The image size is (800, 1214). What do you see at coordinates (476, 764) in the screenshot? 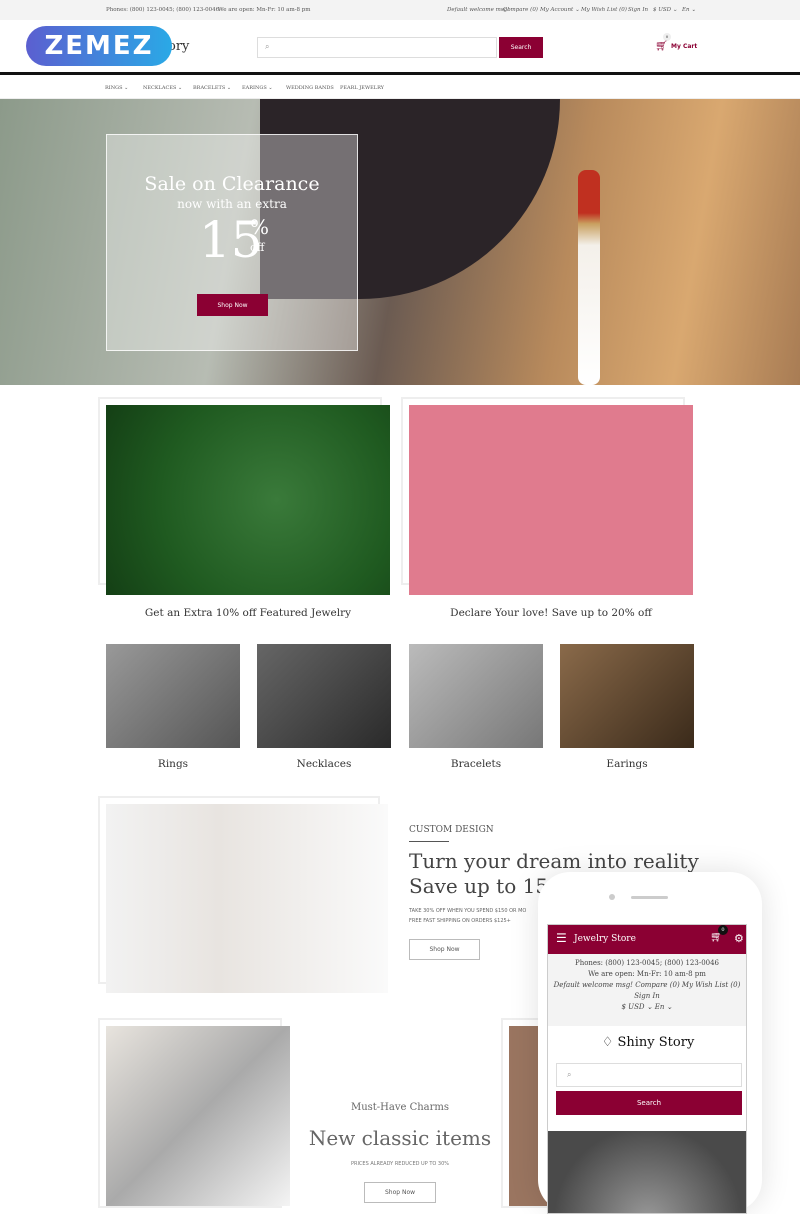
I see `category-label-bracelets: Bracelets` at bounding box center [476, 764].